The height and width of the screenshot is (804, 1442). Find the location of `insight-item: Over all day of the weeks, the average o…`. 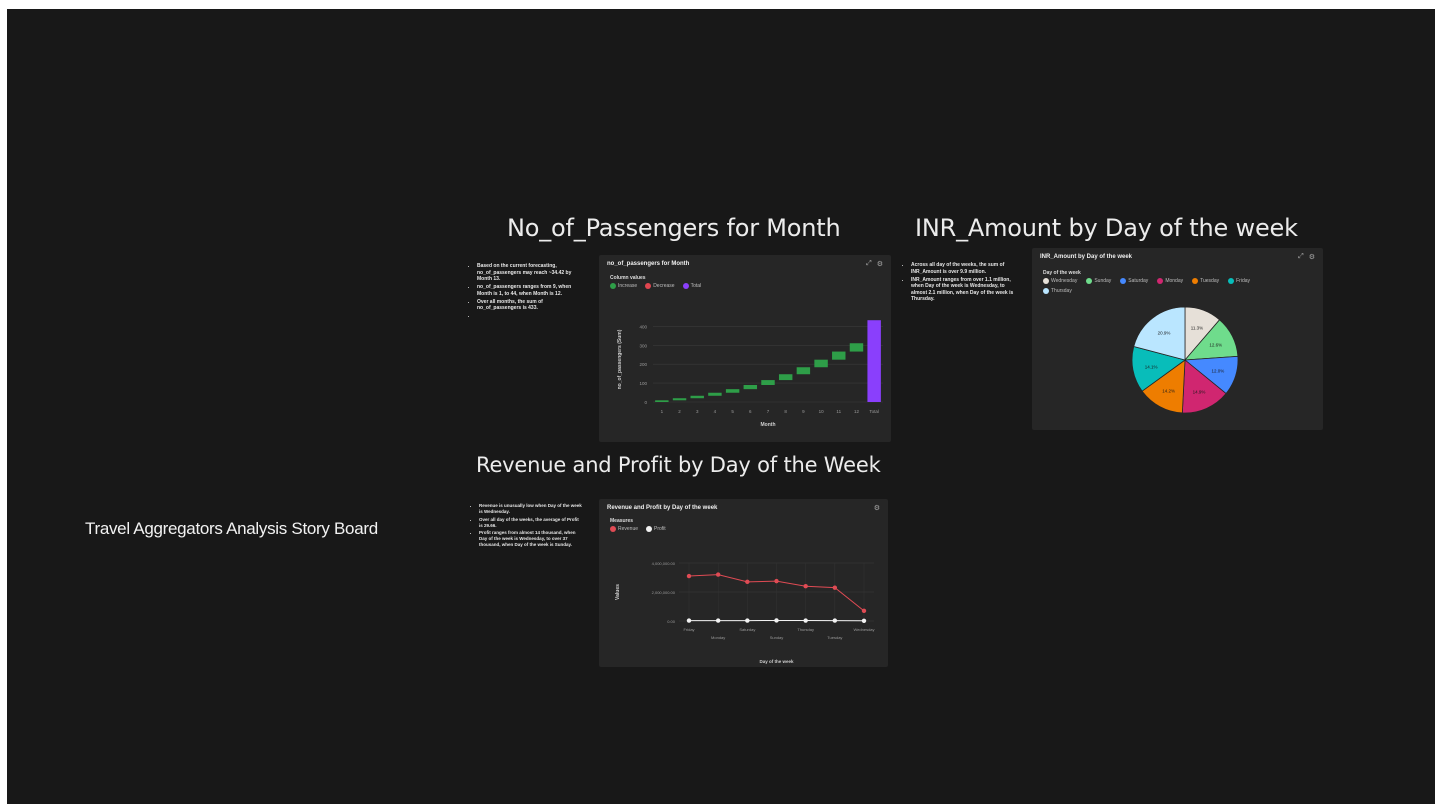

insight-item: Over all day of the weeks, the average o… is located at coordinates (531, 523).